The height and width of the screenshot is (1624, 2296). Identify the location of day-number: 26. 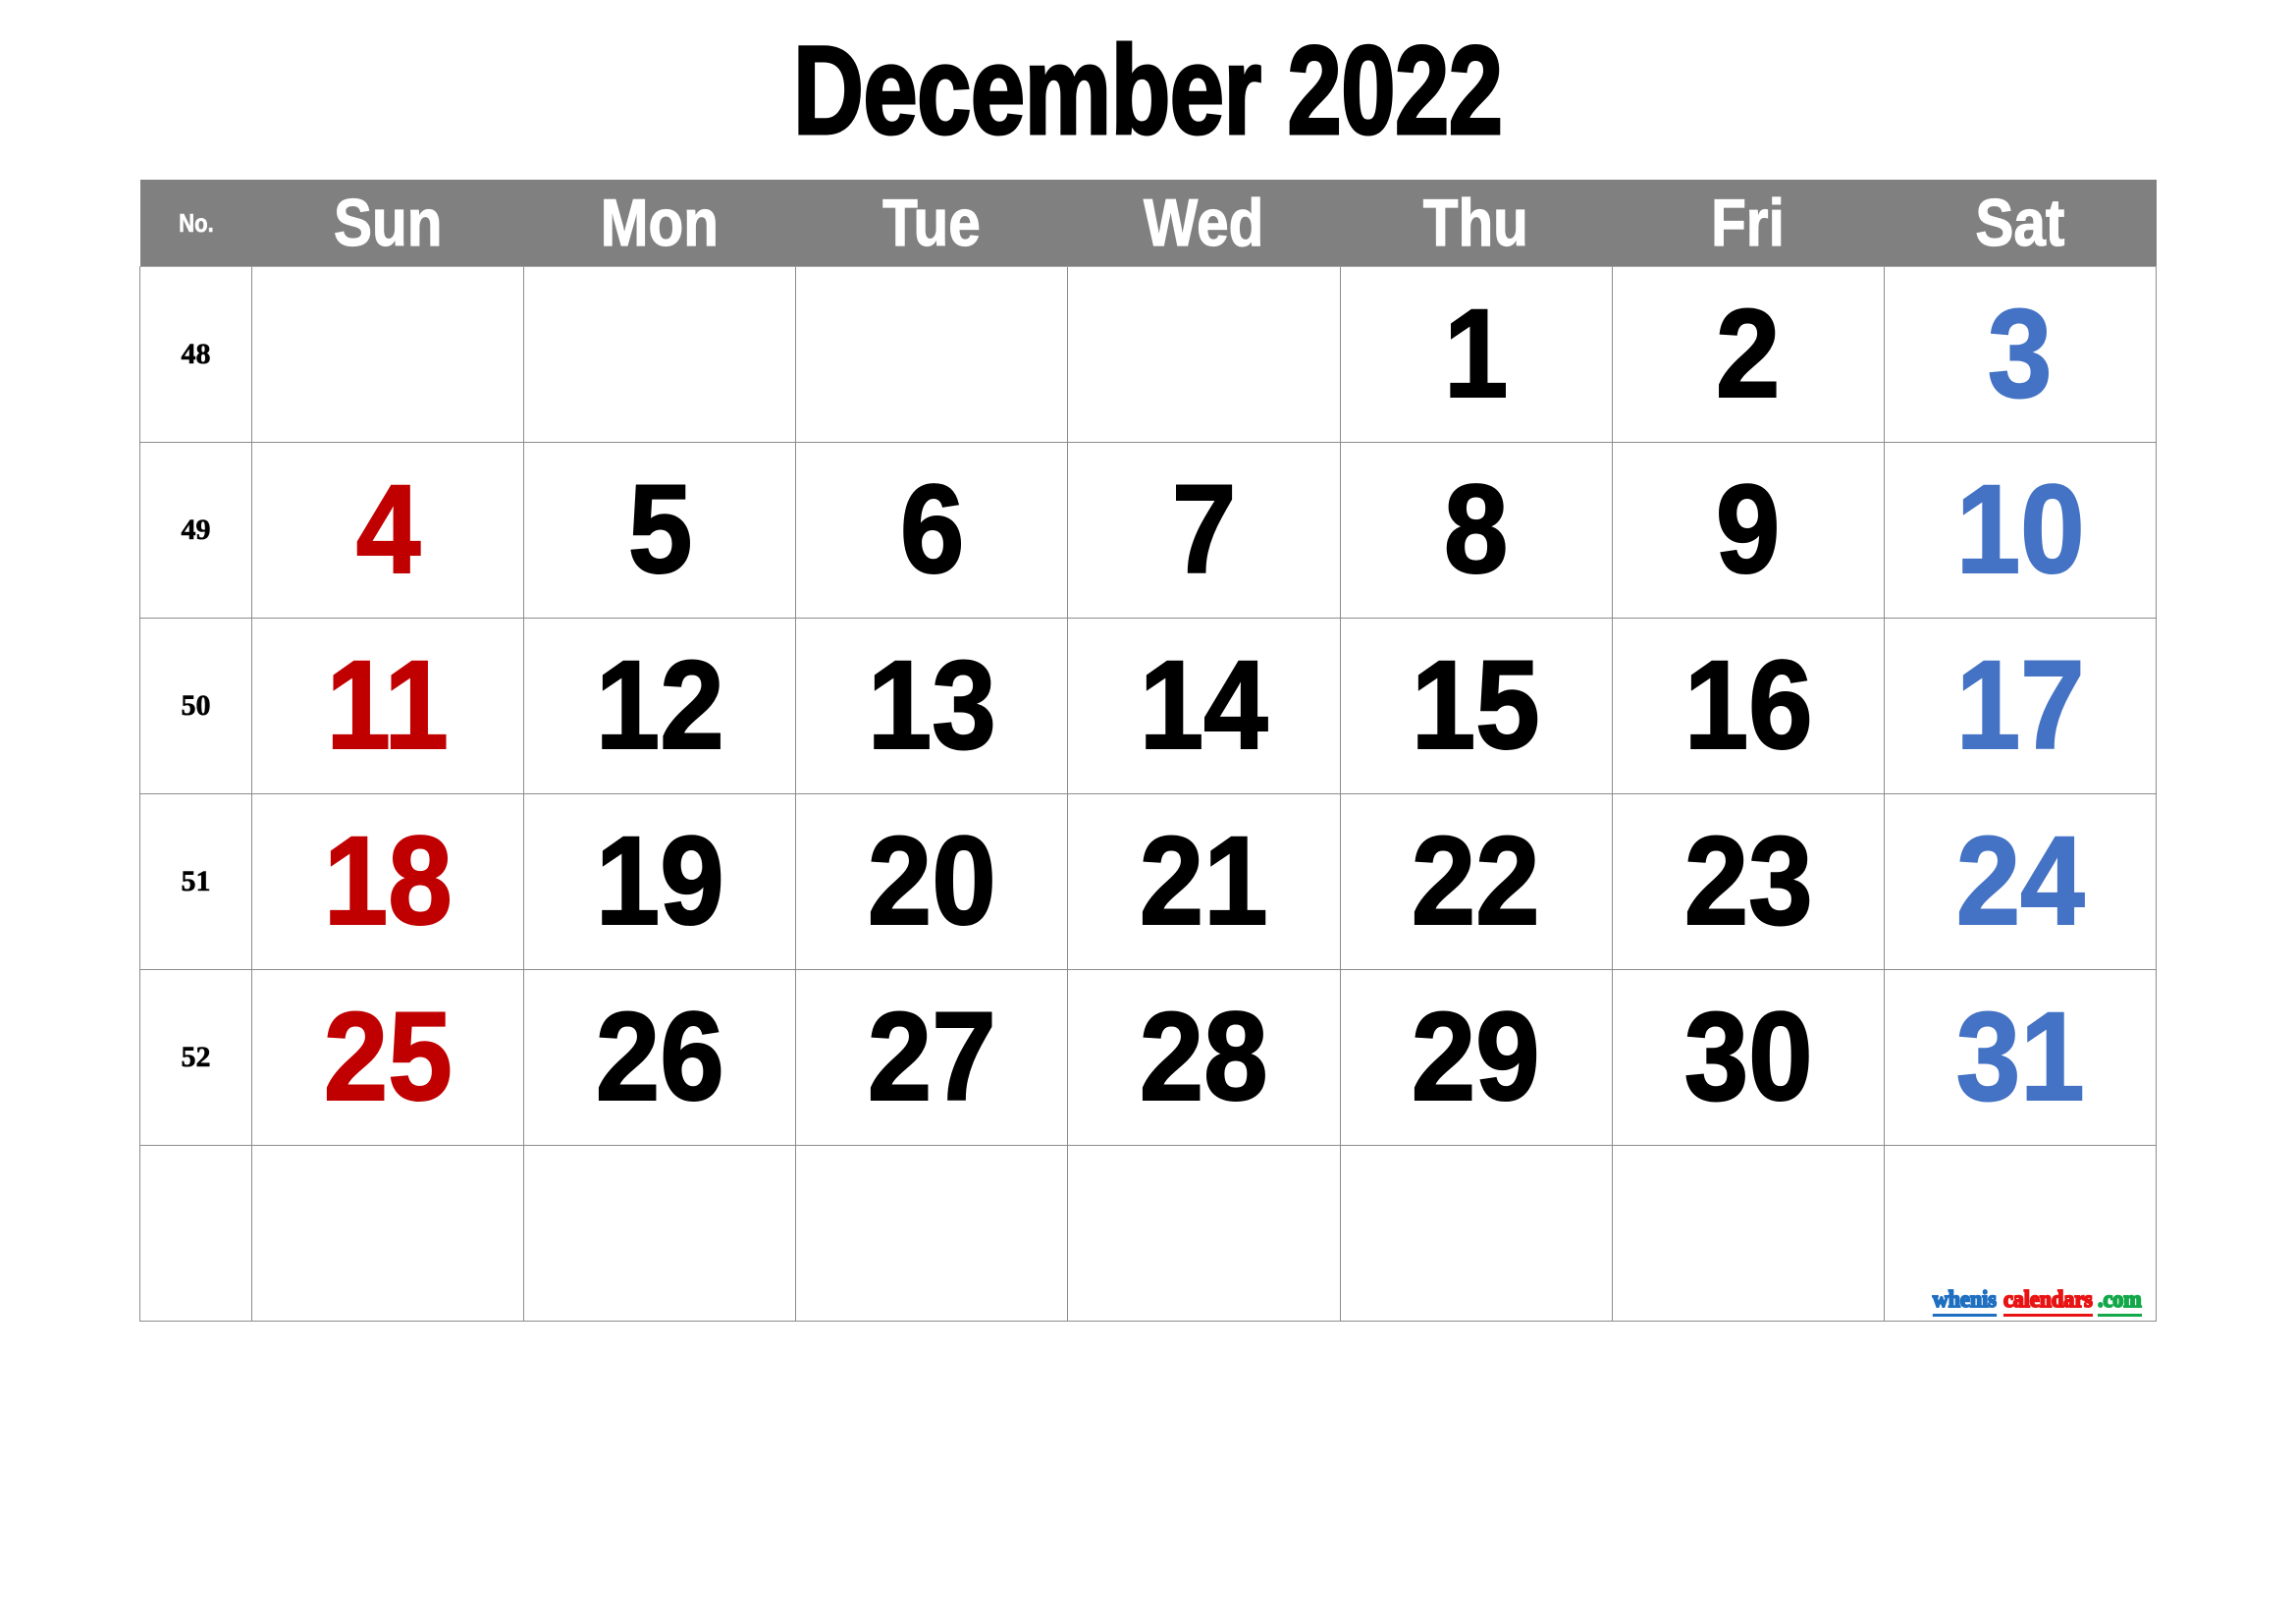
(660, 1057).